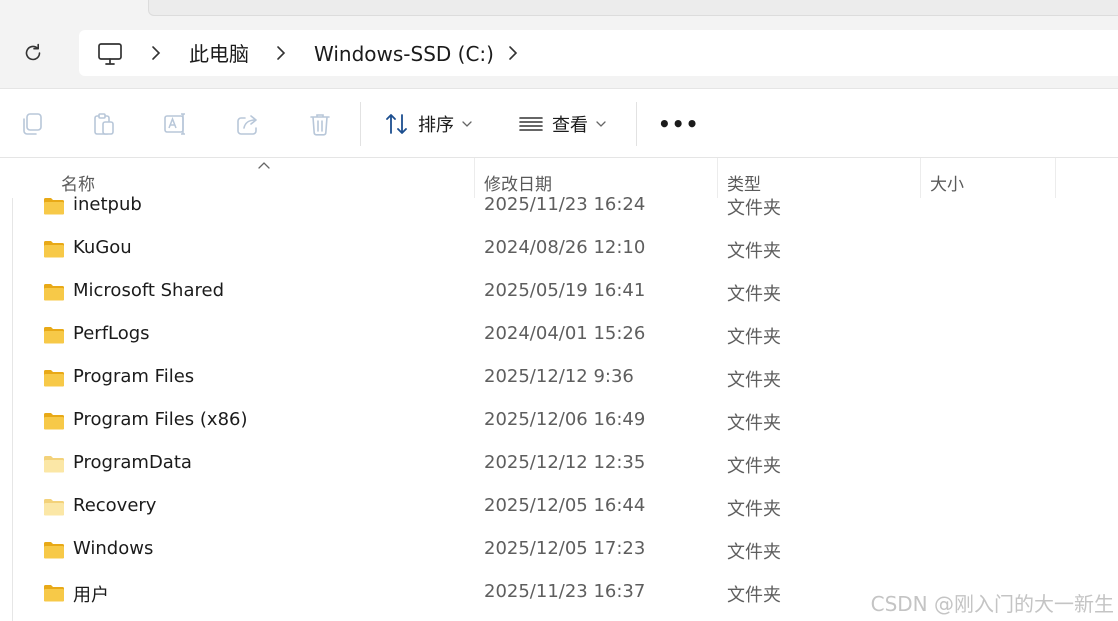 Image resolution: width=1118 pixels, height=621 pixels. I want to click on file-date-modified: 2025/12/12 9:36, so click(559, 376).